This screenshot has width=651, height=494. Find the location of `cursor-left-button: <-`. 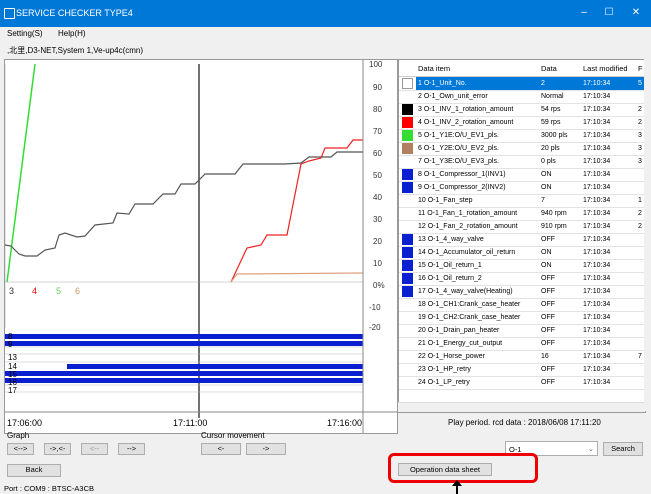

cursor-left-button: <- is located at coordinates (221, 449).